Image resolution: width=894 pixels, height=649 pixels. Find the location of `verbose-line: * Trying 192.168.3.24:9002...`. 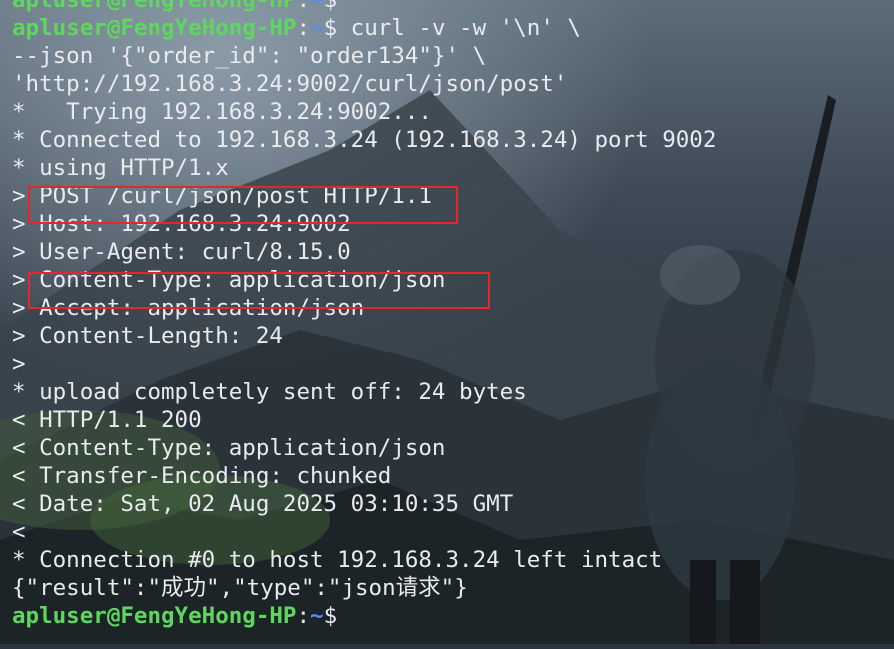

verbose-line: * Trying 192.168.3.24:9002... is located at coordinates (222, 112).